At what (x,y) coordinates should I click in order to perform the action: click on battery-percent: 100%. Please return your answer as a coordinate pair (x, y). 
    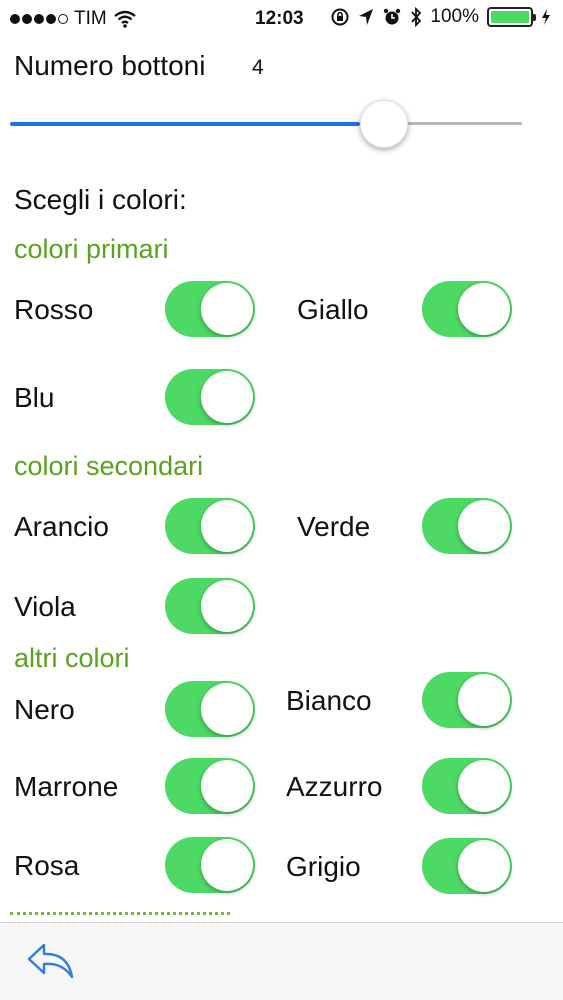
    Looking at the image, I should click on (454, 16).